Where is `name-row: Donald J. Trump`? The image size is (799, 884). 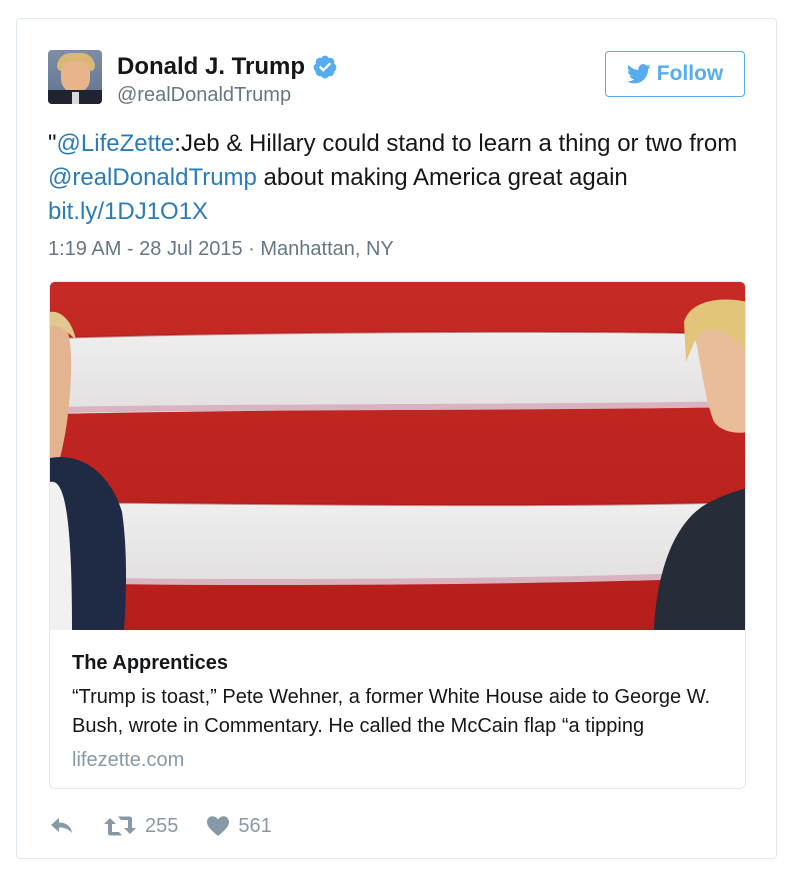
name-row: Donald J. Trump is located at coordinates (227, 67).